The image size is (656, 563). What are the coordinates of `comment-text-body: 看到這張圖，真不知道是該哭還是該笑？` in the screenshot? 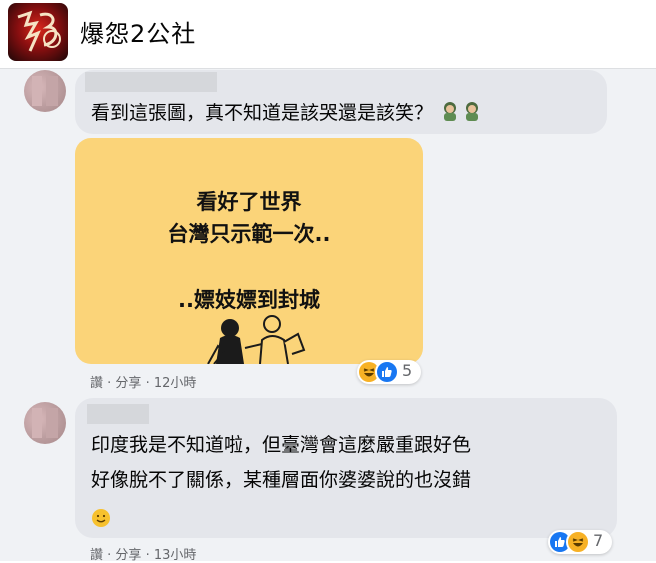 It's located at (262, 113).